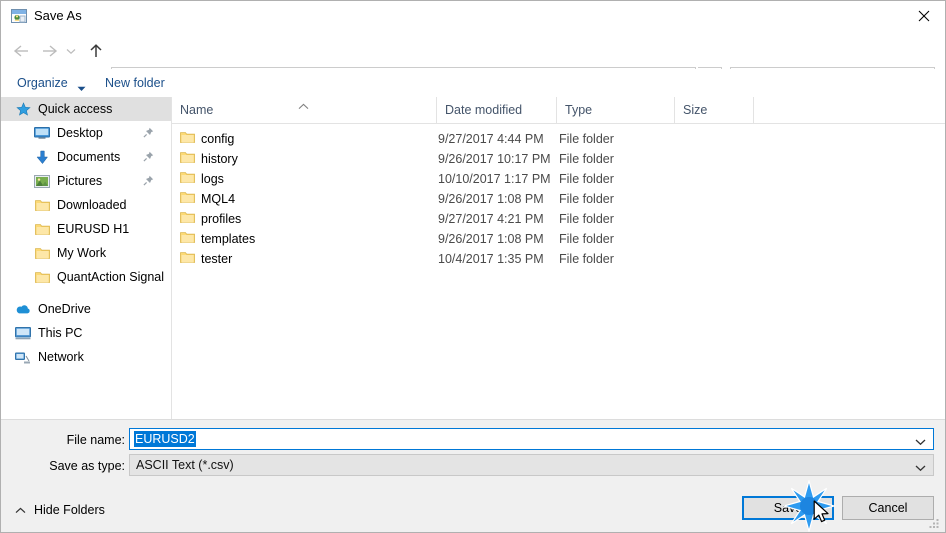  What do you see at coordinates (86, 309) in the screenshot?
I see `sidebar-item-onedrive: OneDrive` at bounding box center [86, 309].